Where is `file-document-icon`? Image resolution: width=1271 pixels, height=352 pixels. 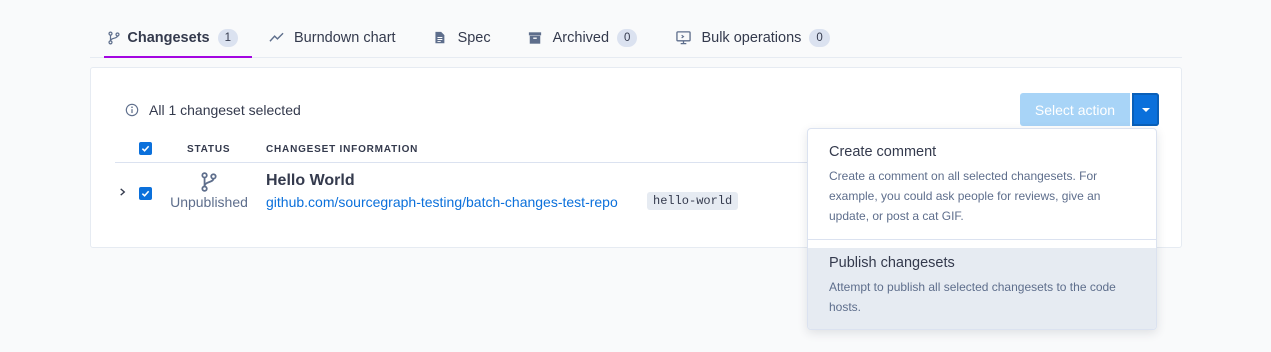 file-document-icon is located at coordinates (440, 38).